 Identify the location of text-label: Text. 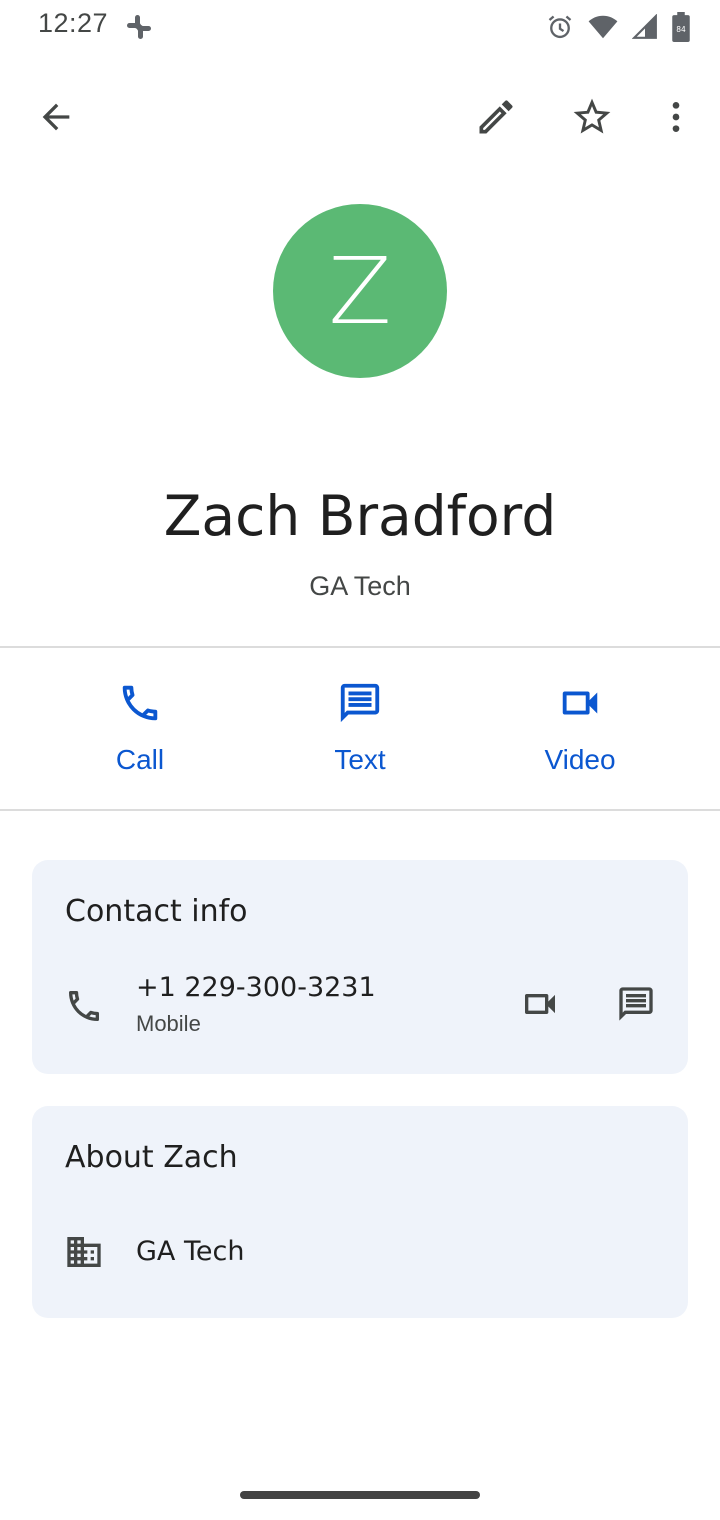
(360, 759).